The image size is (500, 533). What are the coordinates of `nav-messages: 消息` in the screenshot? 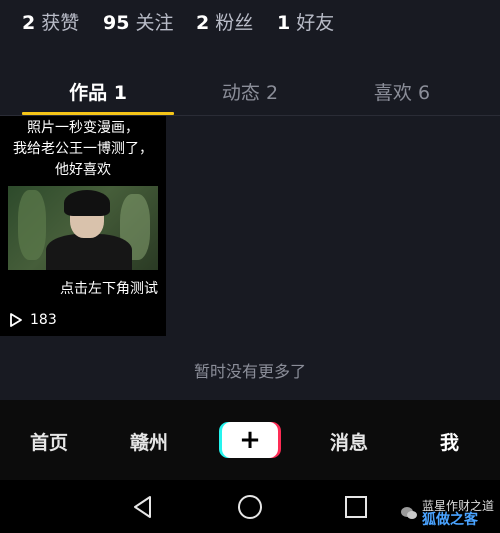 It's located at (349, 441).